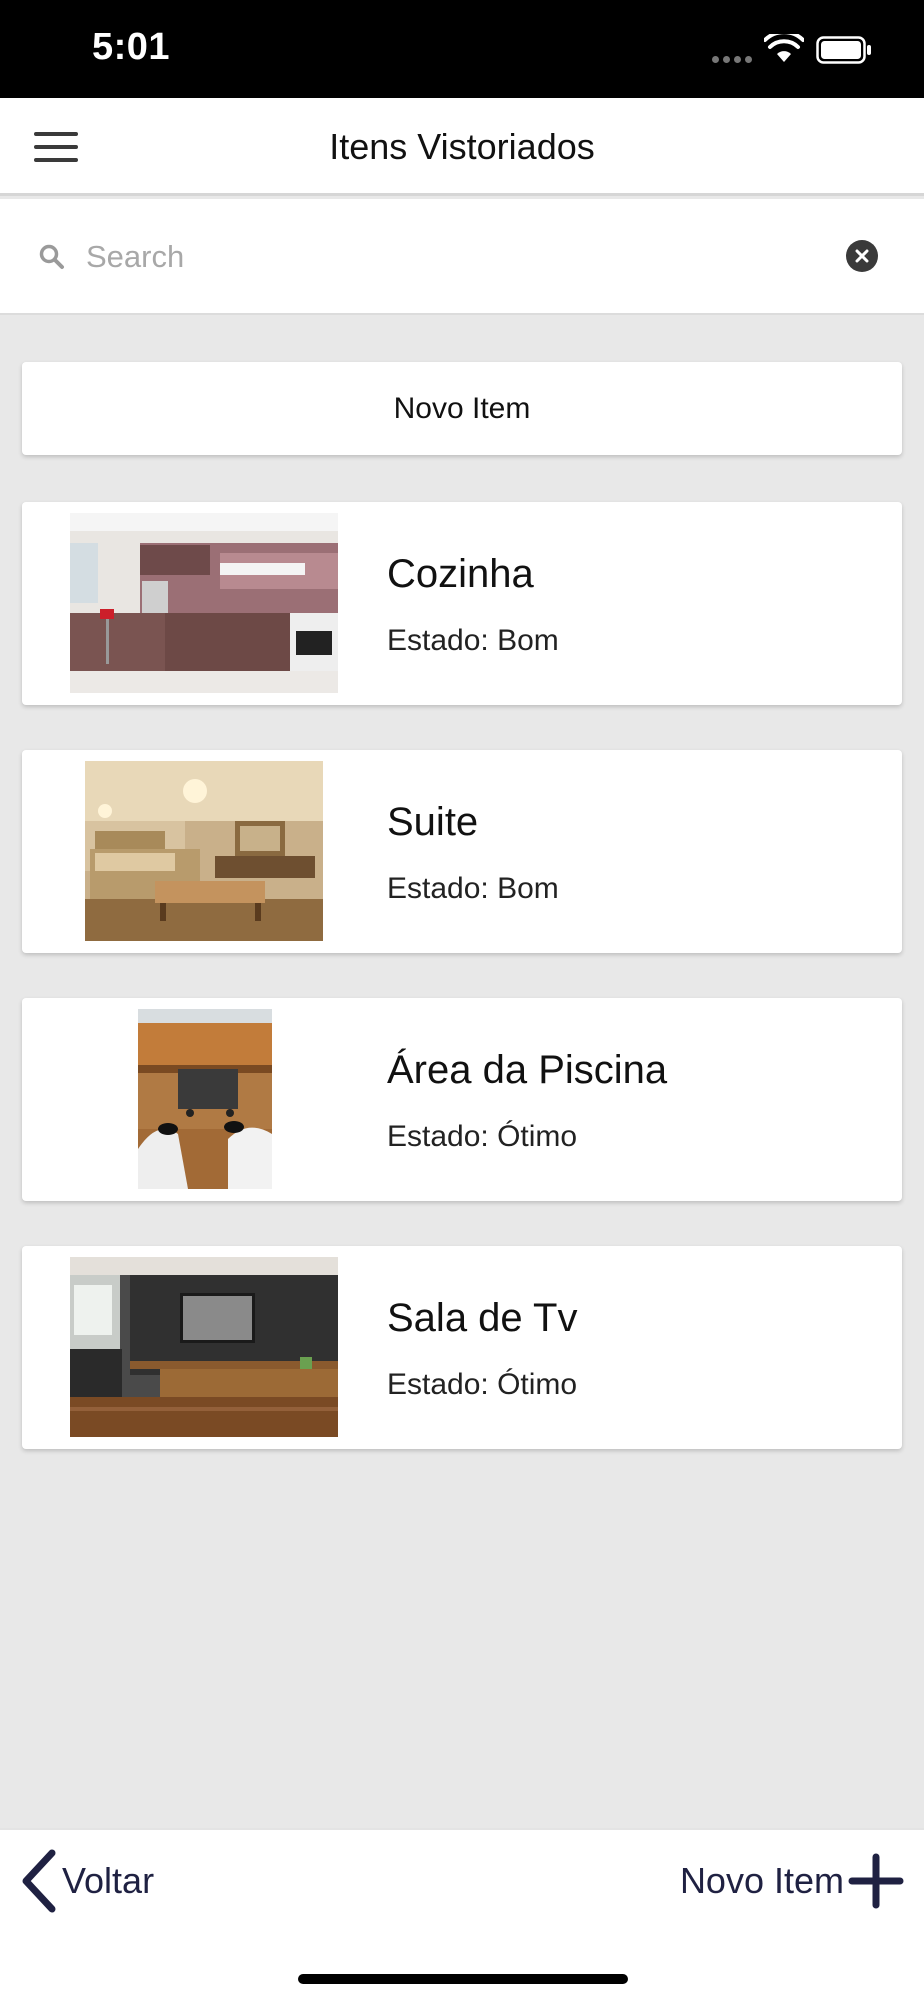 This screenshot has width=924, height=2000. I want to click on home-indicator, so click(463, 1979).